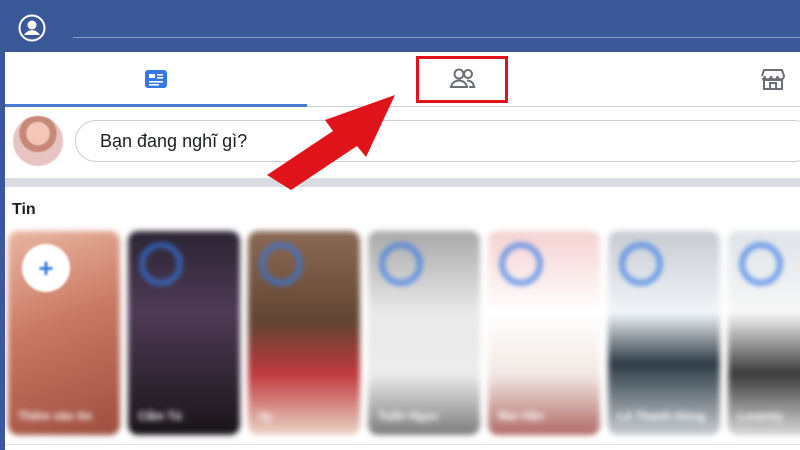 The width and height of the screenshot is (800, 450). Describe the element at coordinates (664, 333) in the screenshot. I see `story-card: Lê Thanh Hùng` at that location.